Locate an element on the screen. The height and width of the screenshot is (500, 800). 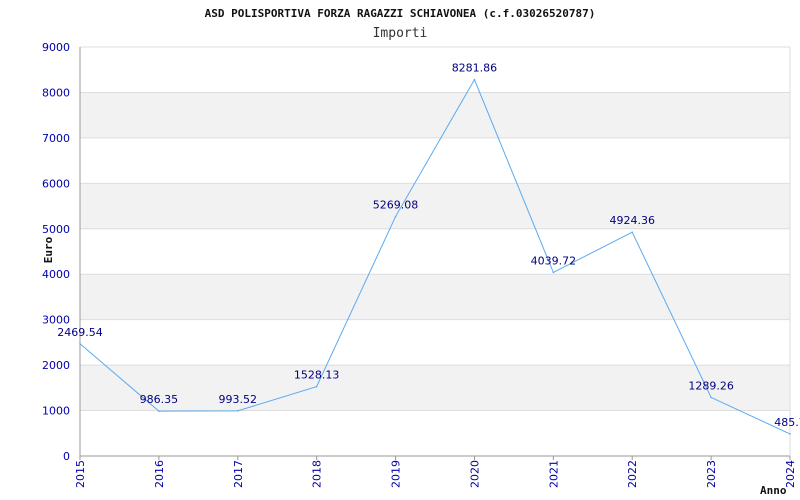
x-tick-label: 2021 is located at coordinates (553, 474).